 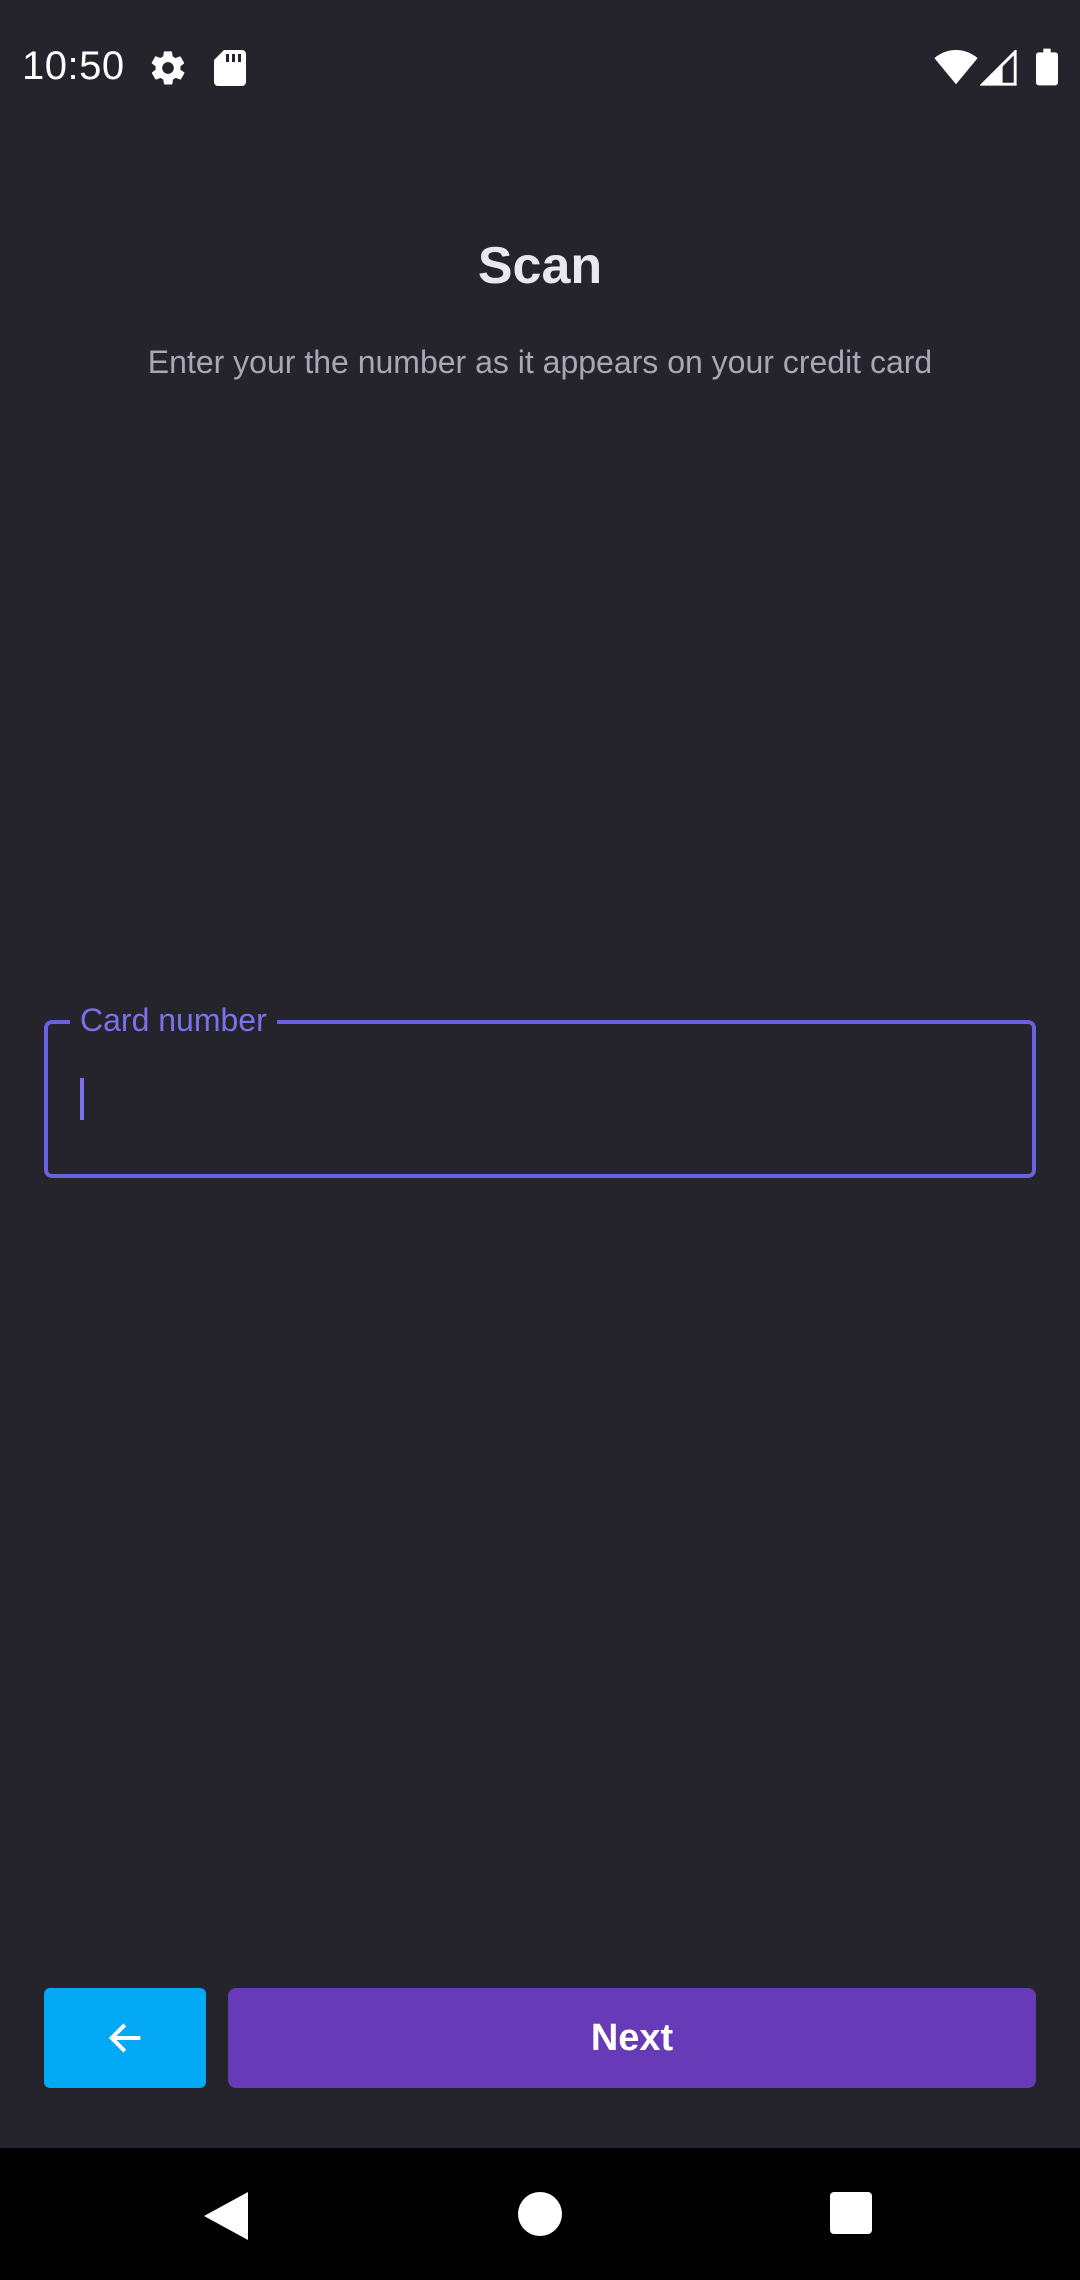 What do you see at coordinates (168, 68) in the screenshot?
I see `settings-icon` at bounding box center [168, 68].